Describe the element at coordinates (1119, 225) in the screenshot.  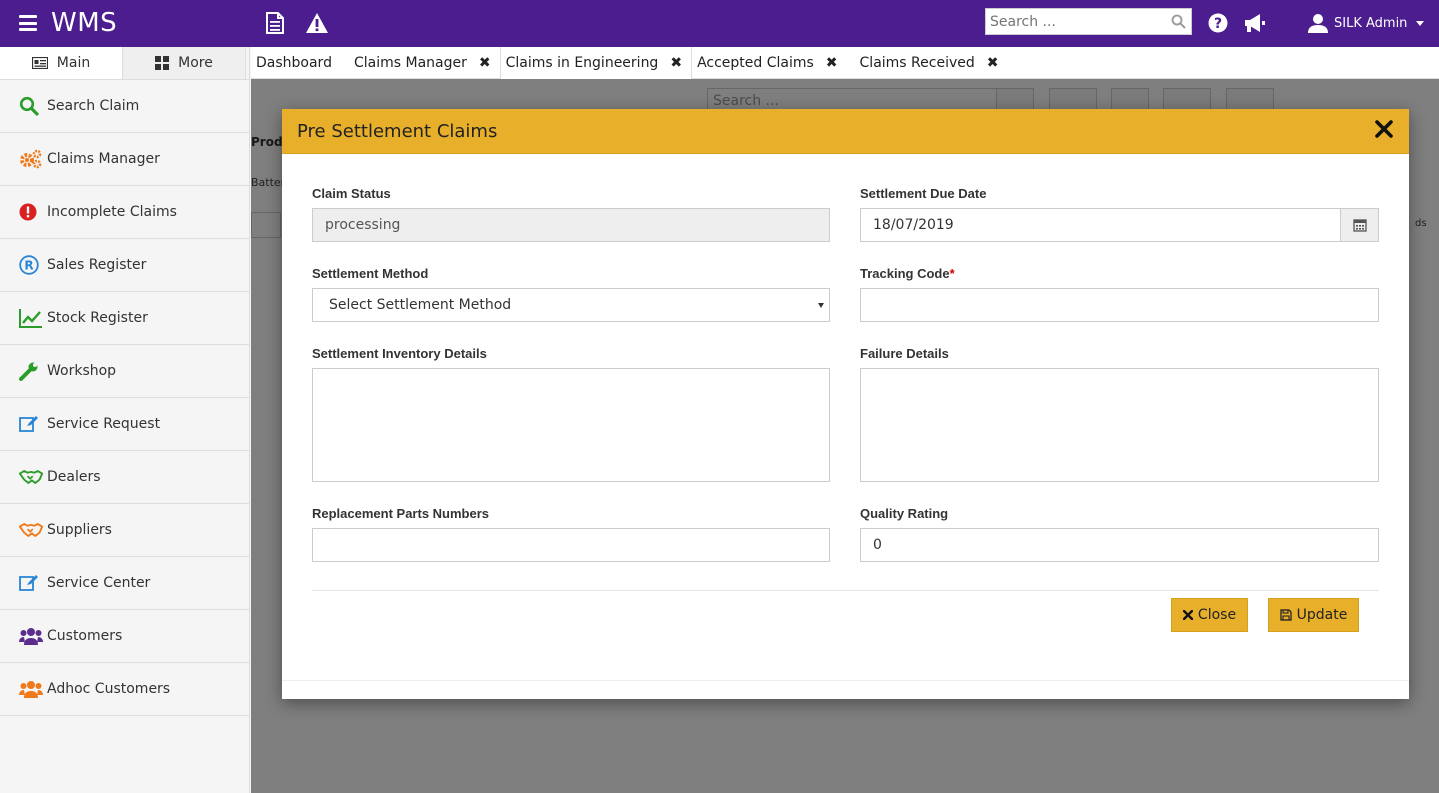
I see `settlement-due-date-field: 18/07/2019` at that location.